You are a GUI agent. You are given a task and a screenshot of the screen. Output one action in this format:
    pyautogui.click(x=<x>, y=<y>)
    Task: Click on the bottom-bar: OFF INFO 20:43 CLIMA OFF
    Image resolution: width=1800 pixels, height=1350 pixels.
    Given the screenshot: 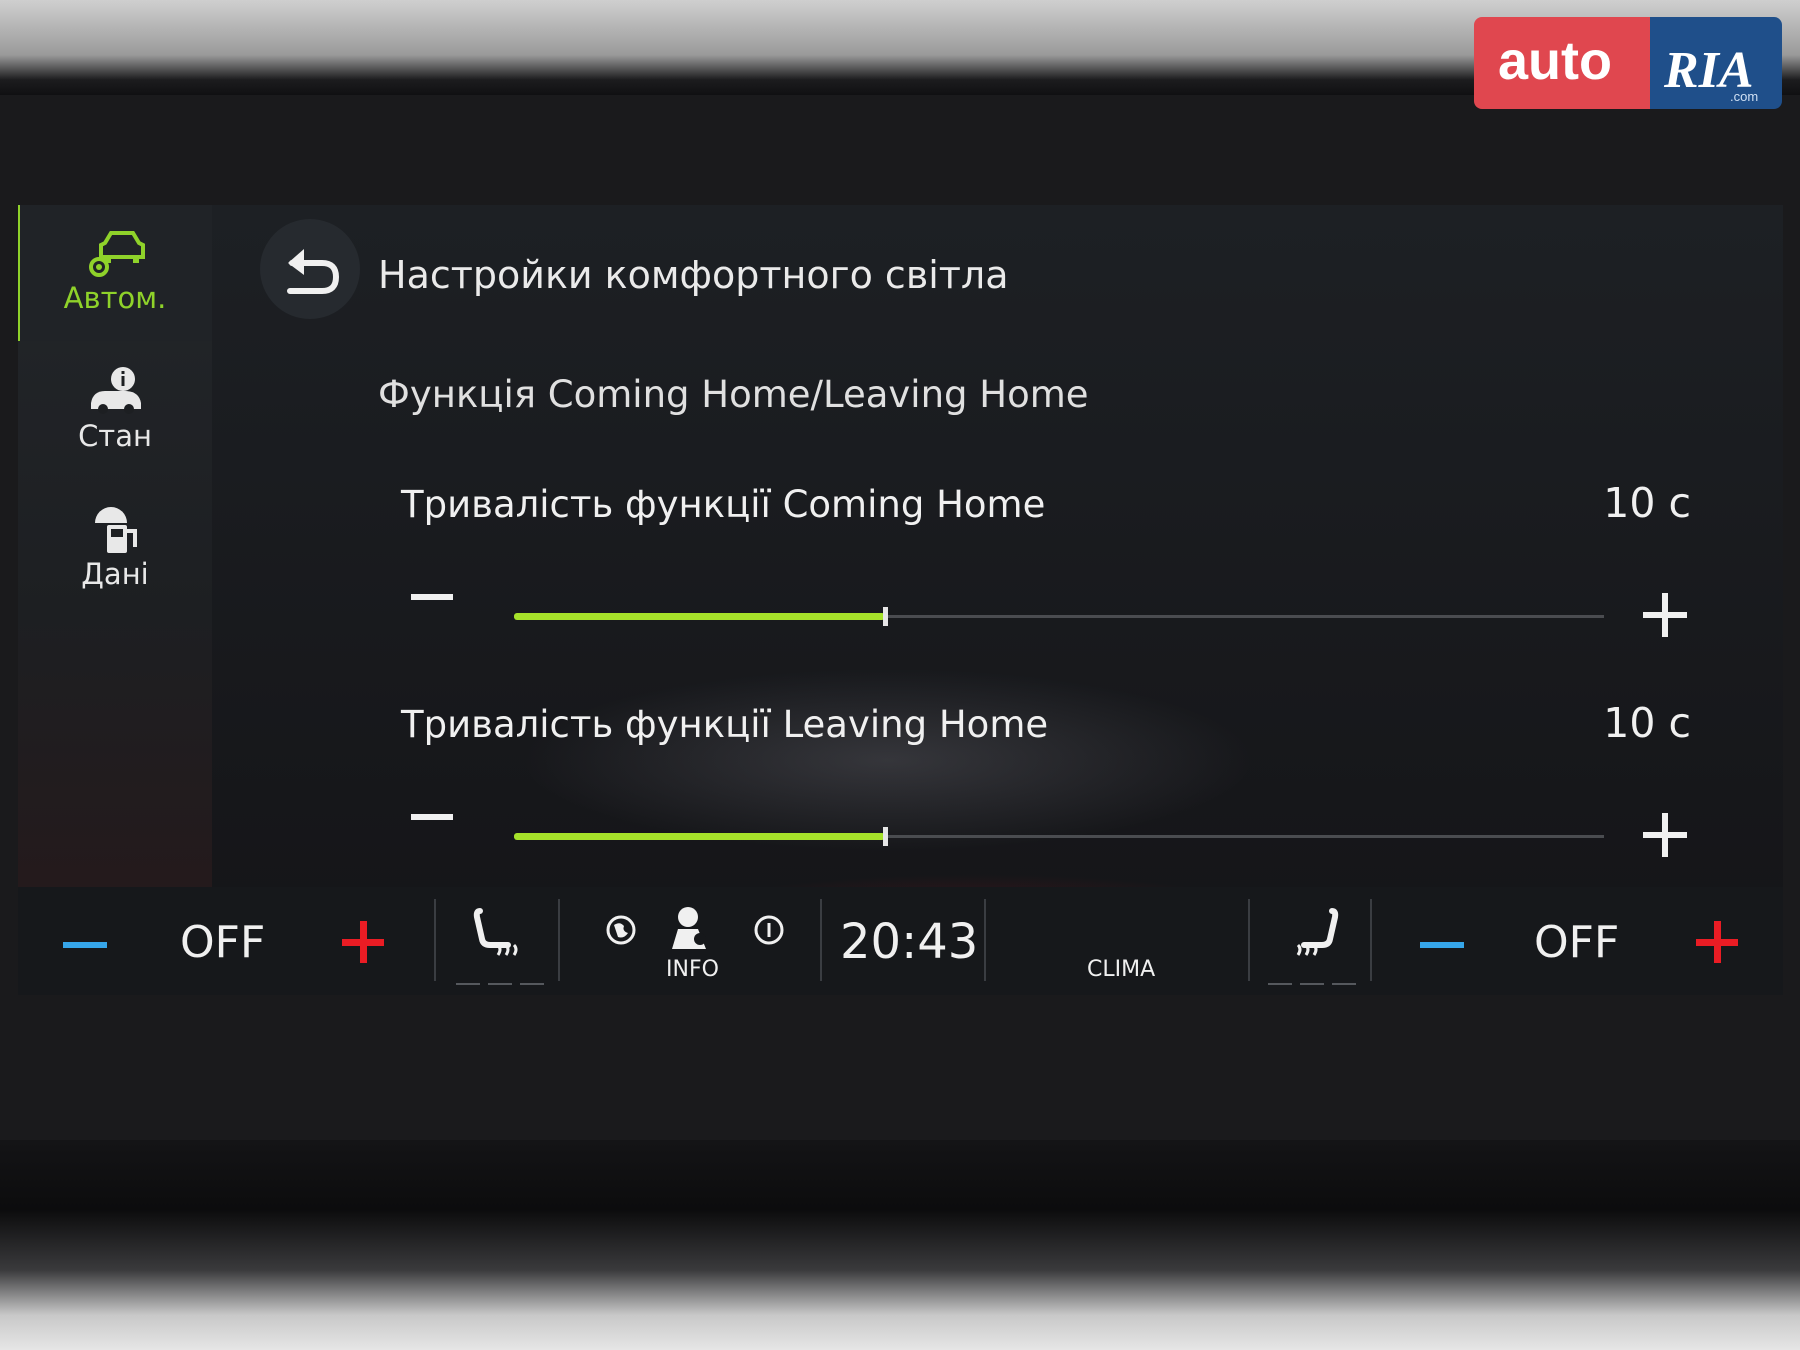 What is the action you would take?
    pyautogui.click(x=900, y=941)
    